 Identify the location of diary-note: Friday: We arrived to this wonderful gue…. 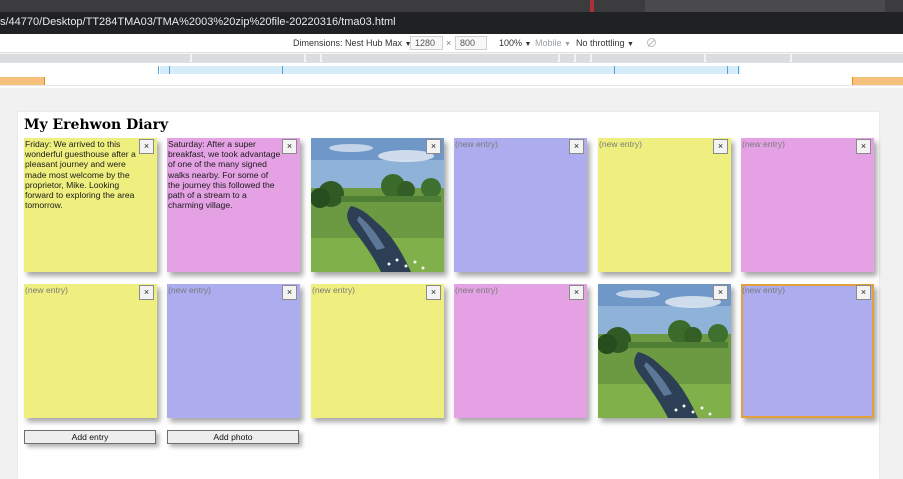
(90, 205).